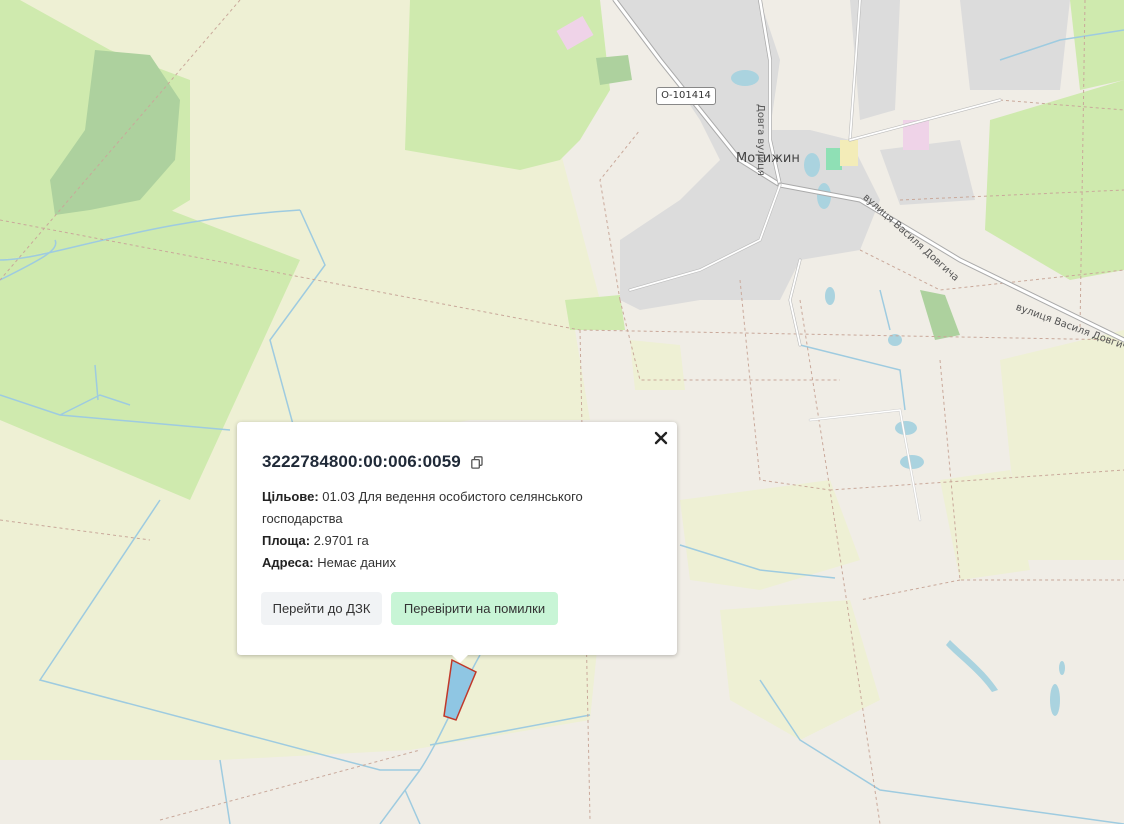 This screenshot has width=1124, height=824. I want to click on area-value: 2.9701 га, so click(339, 540).